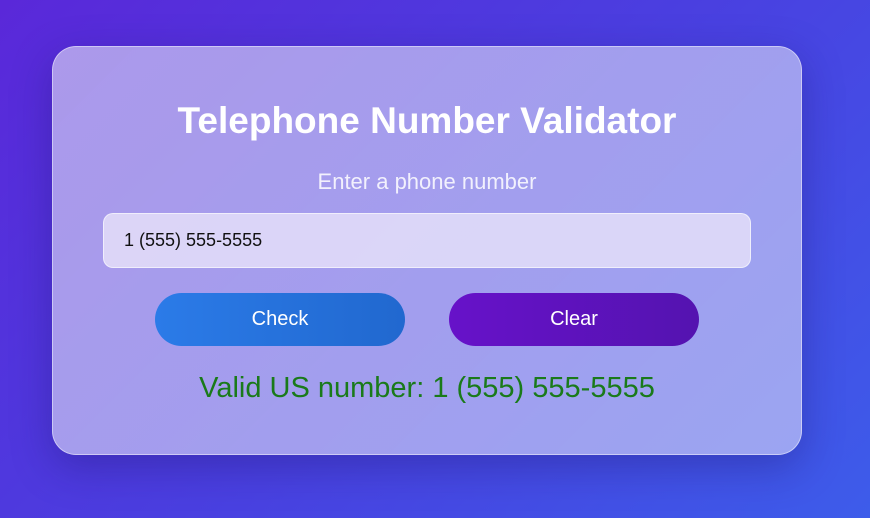 This screenshot has height=518, width=870. I want to click on phone-number-input, so click(427, 240).